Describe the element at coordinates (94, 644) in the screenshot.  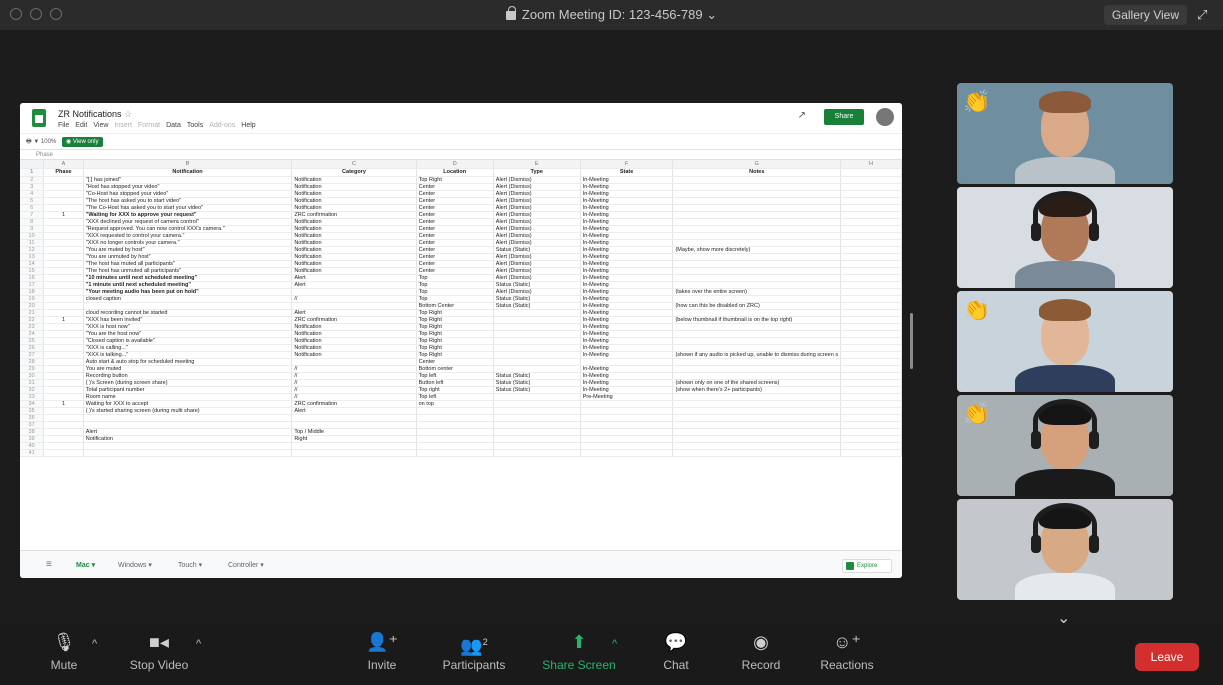
I see `audio-options-caret-icon: ^` at that location.